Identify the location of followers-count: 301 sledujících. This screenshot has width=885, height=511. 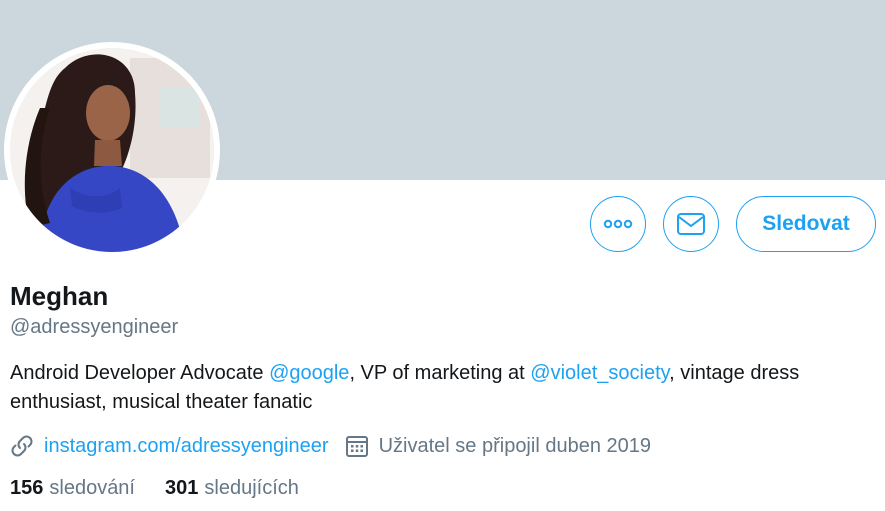
(232, 488).